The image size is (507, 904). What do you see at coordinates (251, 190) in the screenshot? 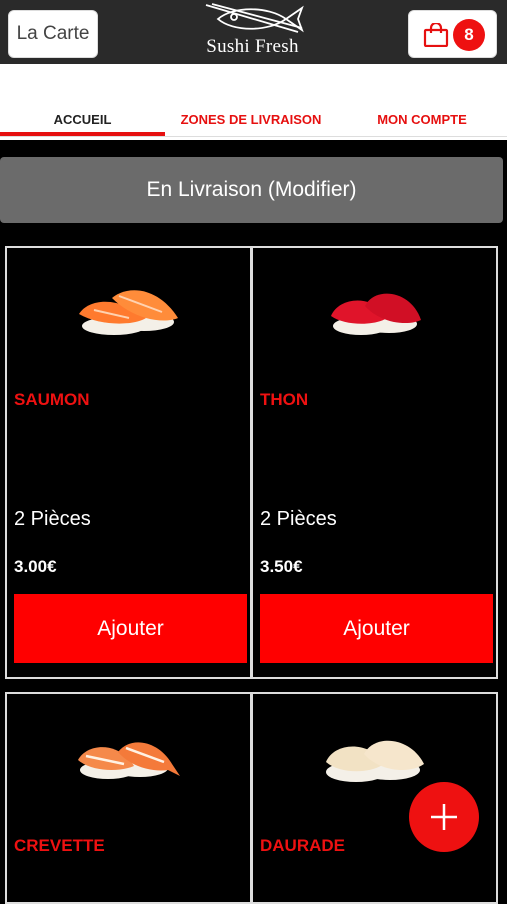
I see `delivery-mode-button: En Livraison (Modifier)` at bounding box center [251, 190].